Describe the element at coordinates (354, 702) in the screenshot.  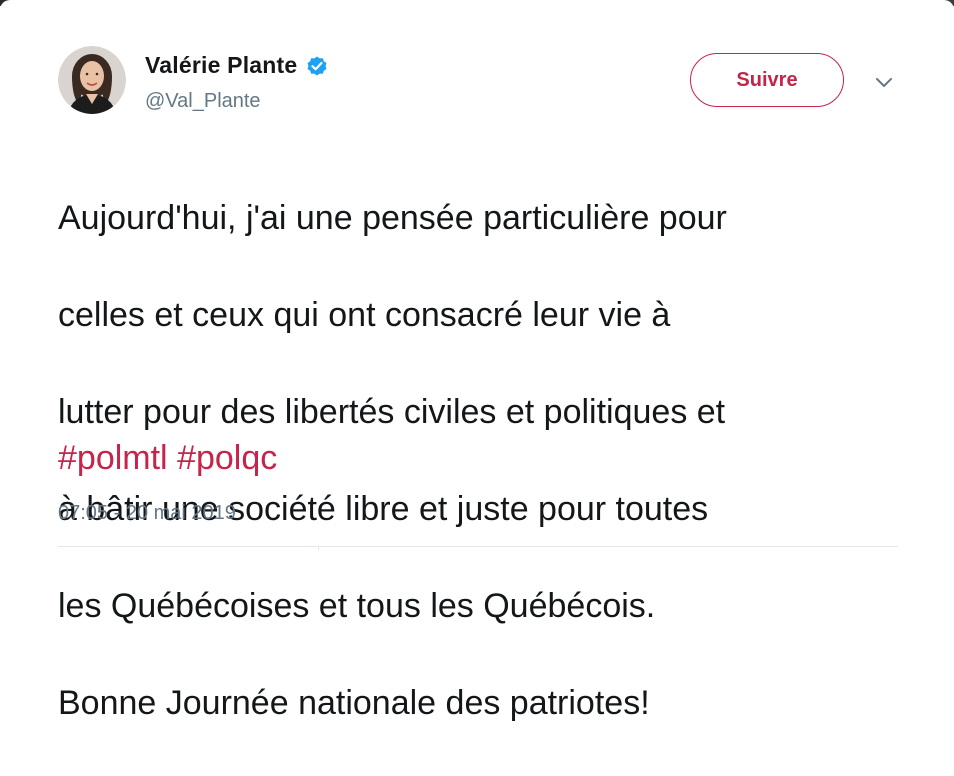
I see `tweet-text-line: Bonne Journée nationale des patriotes!` at that location.